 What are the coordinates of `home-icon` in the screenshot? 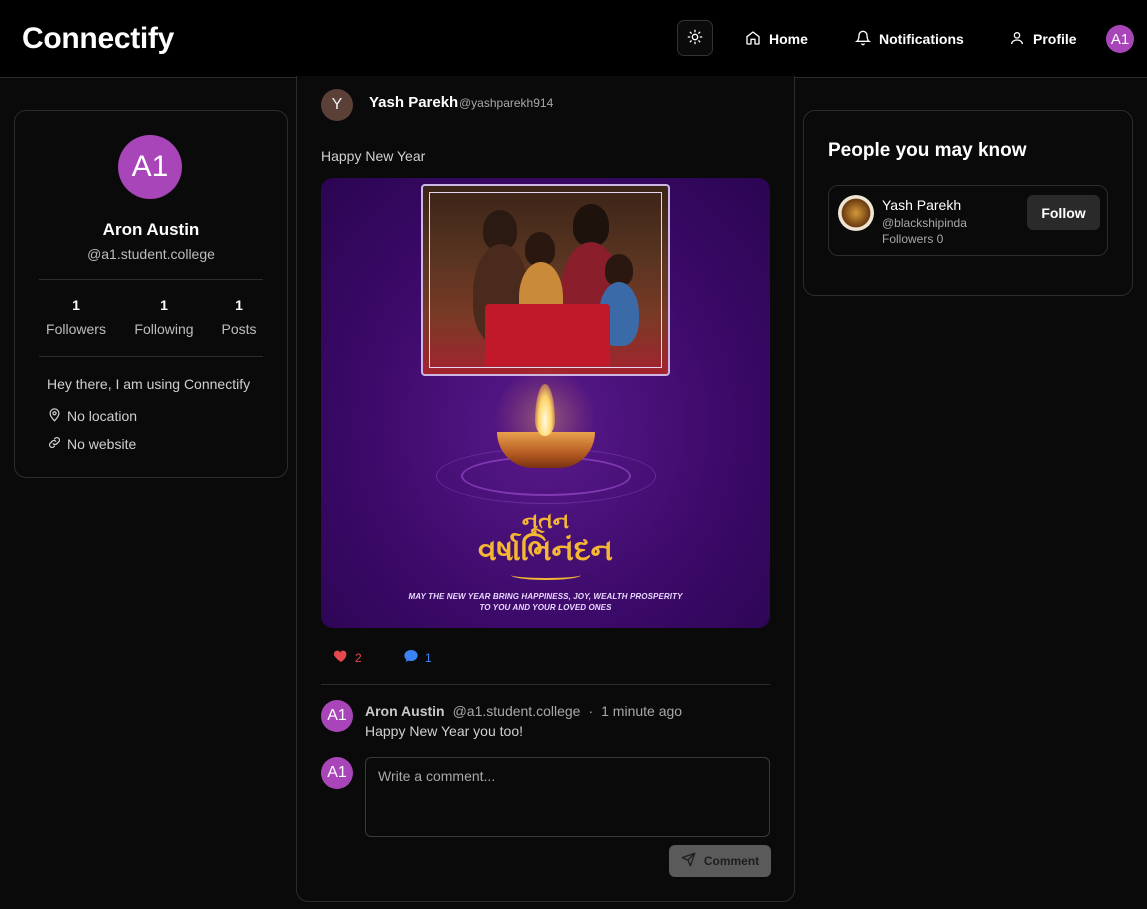 It's located at (753, 39).